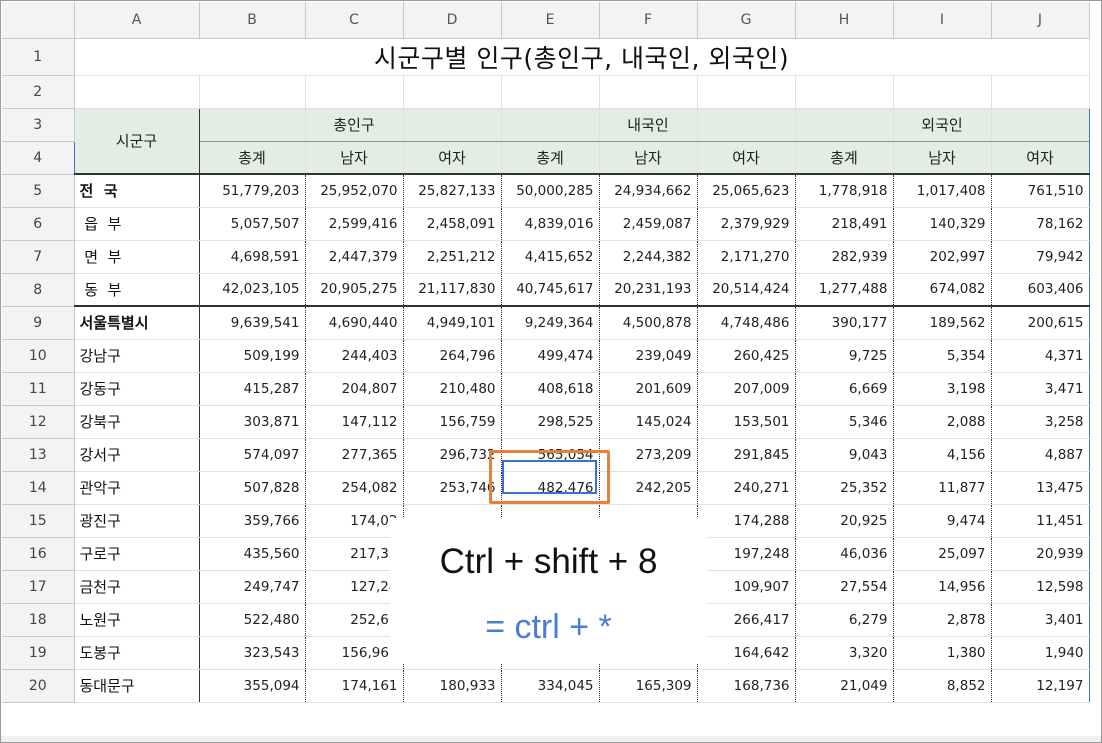 The image size is (1102, 743). Describe the element at coordinates (551, 739) in the screenshot. I see `horizontal-scrollbar` at that location.